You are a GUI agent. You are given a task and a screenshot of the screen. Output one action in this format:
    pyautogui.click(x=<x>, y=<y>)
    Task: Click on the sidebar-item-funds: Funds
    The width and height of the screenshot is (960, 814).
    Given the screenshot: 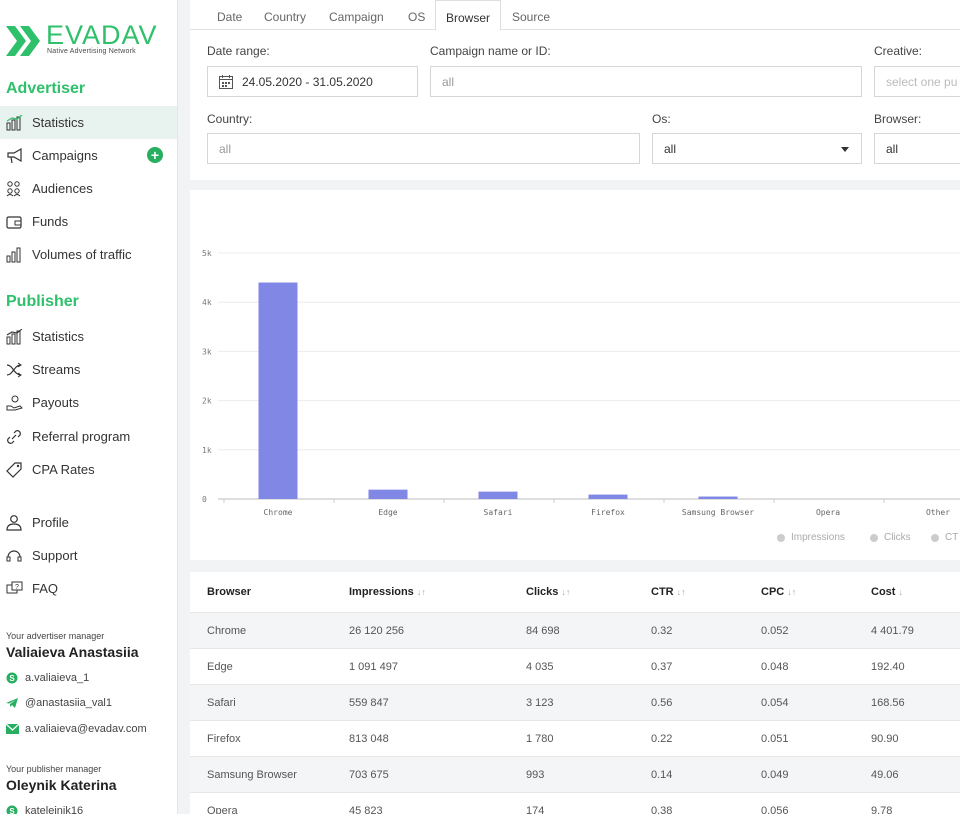 What is the action you would take?
    pyautogui.click(x=88, y=221)
    